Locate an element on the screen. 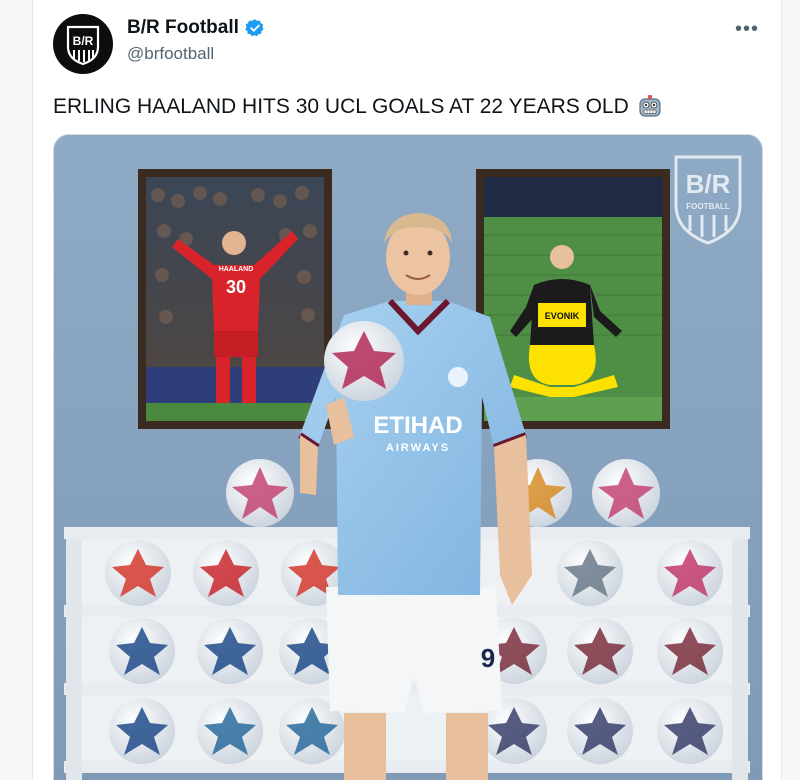  left-frame-shirt-name: HAALAND is located at coordinates (236, 269).